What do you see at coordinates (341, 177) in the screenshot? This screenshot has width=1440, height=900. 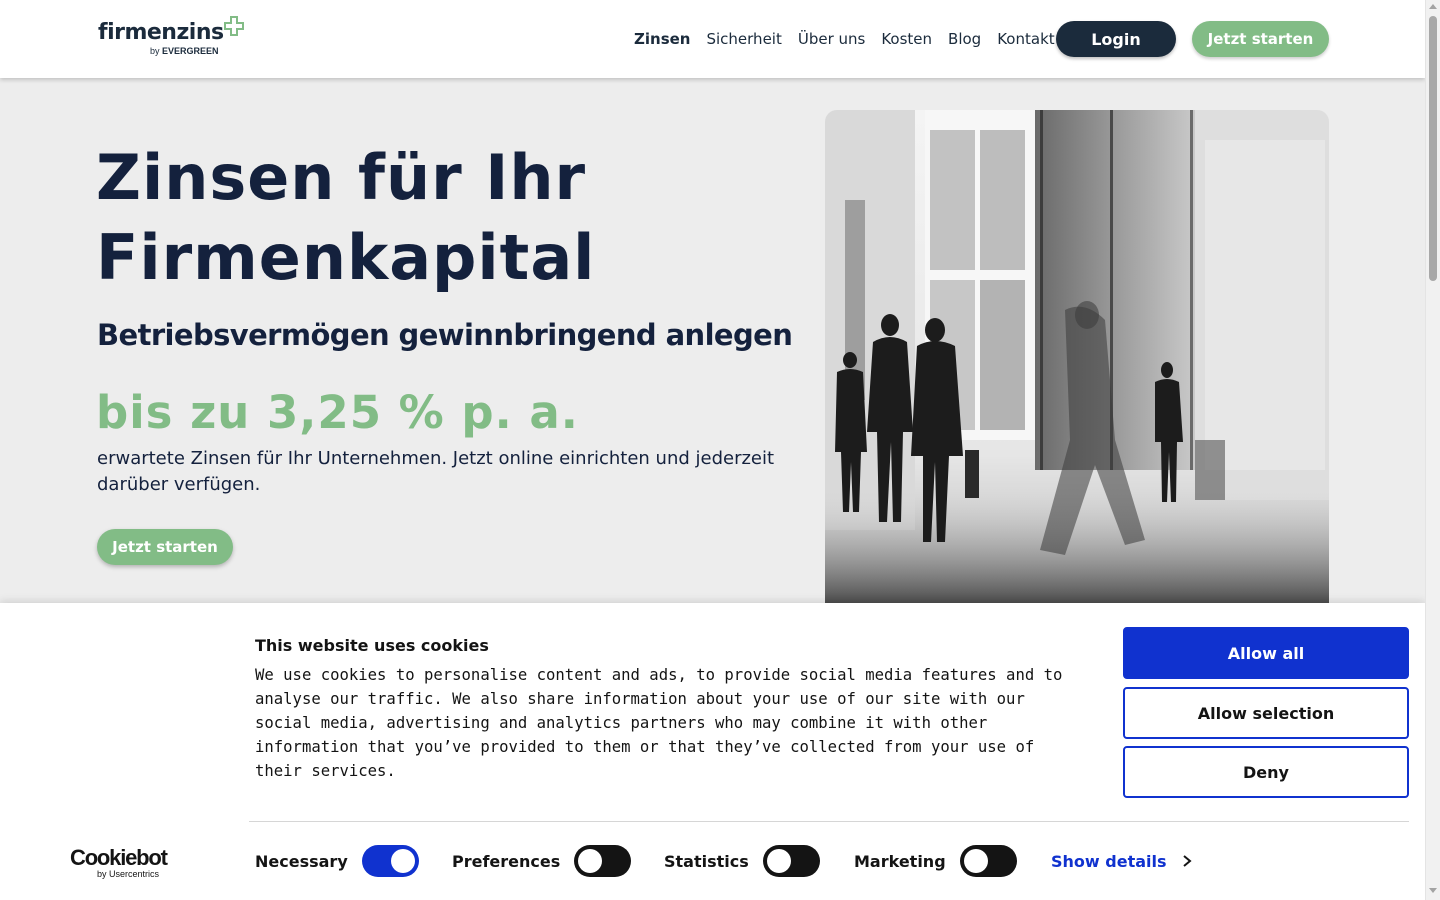 I see `hero-title-line-1: Zinsen für Ihr` at bounding box center [341, 177].